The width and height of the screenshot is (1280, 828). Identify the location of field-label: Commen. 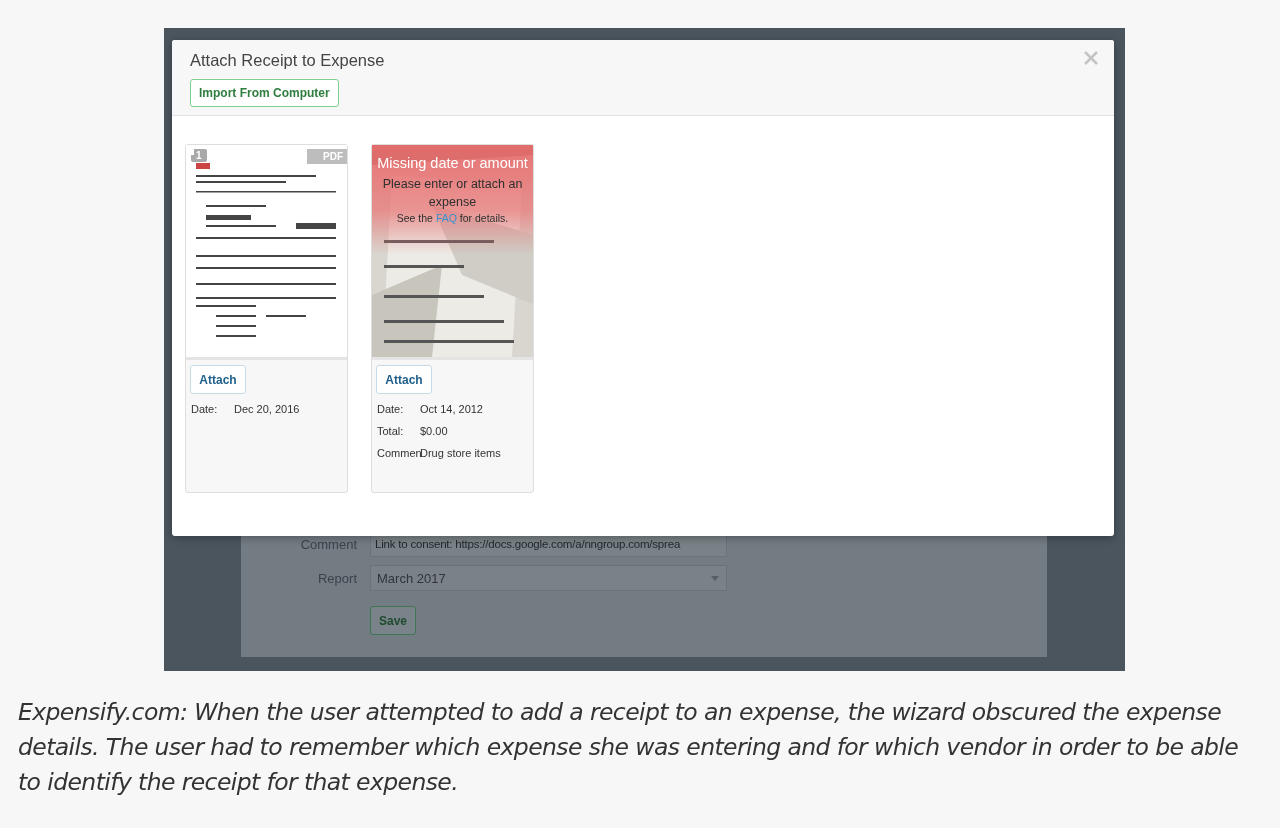
(398, 453).